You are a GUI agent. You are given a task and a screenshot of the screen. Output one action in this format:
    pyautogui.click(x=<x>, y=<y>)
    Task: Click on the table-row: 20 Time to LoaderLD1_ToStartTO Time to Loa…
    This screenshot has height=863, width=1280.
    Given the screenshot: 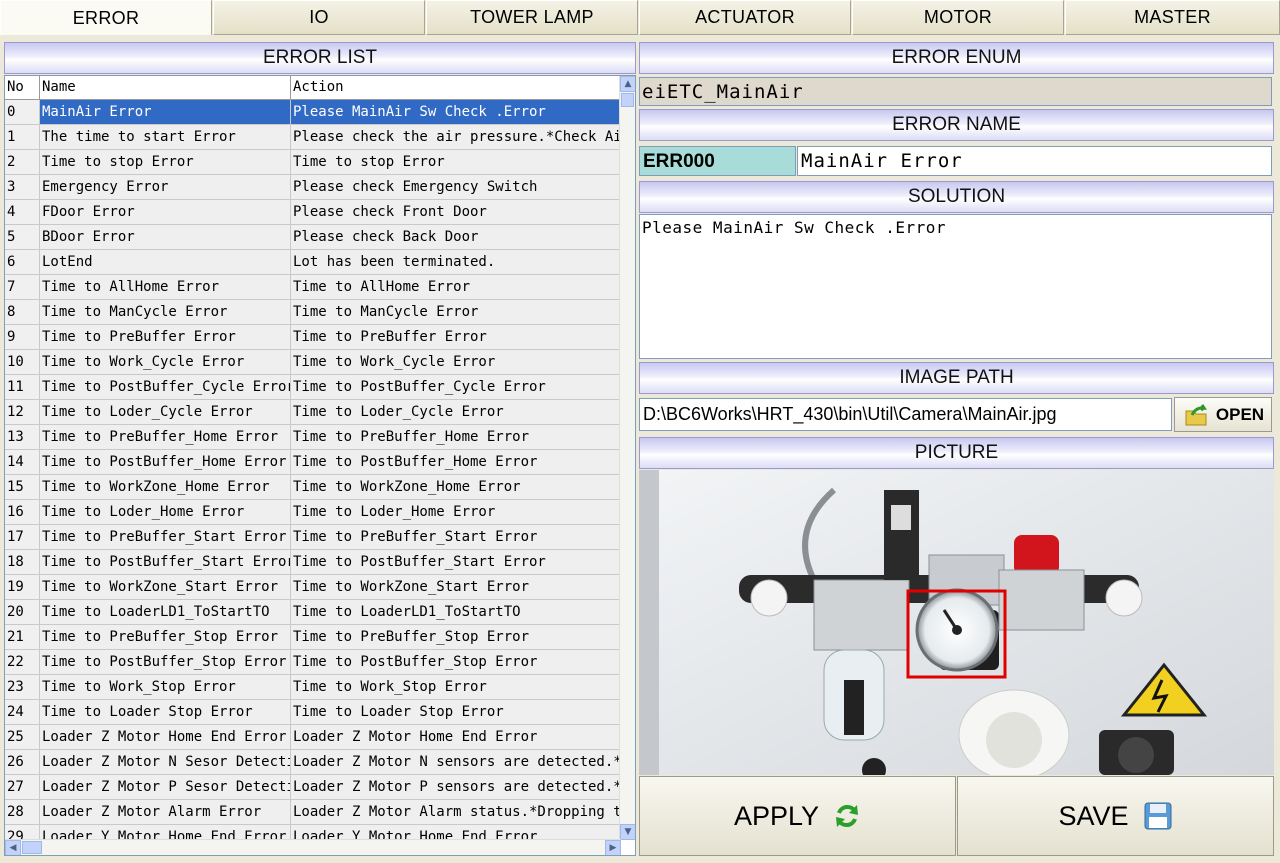 What is the action you would take?
    pyautogui.click(x=313, y=612)
    